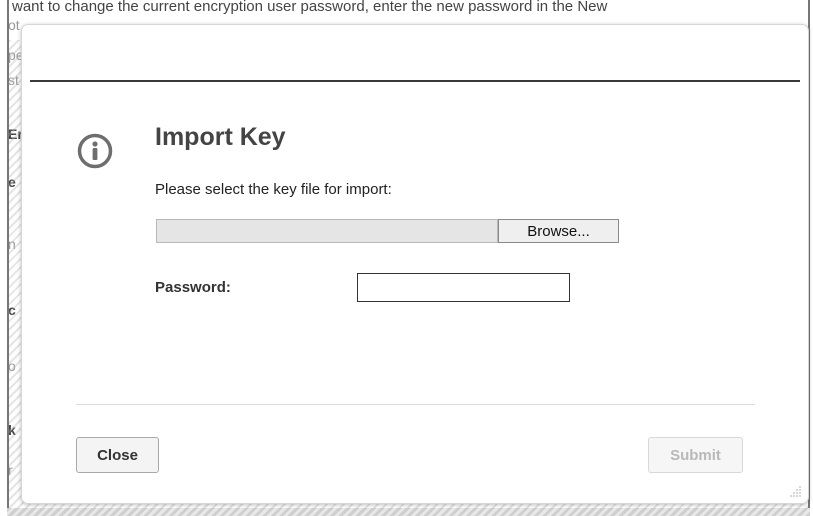 The width and height of the screenshot is (813, 516). Describe the element at coordinates (795, 490) in the screenshot. I see `resize-grip-icon` at that location.